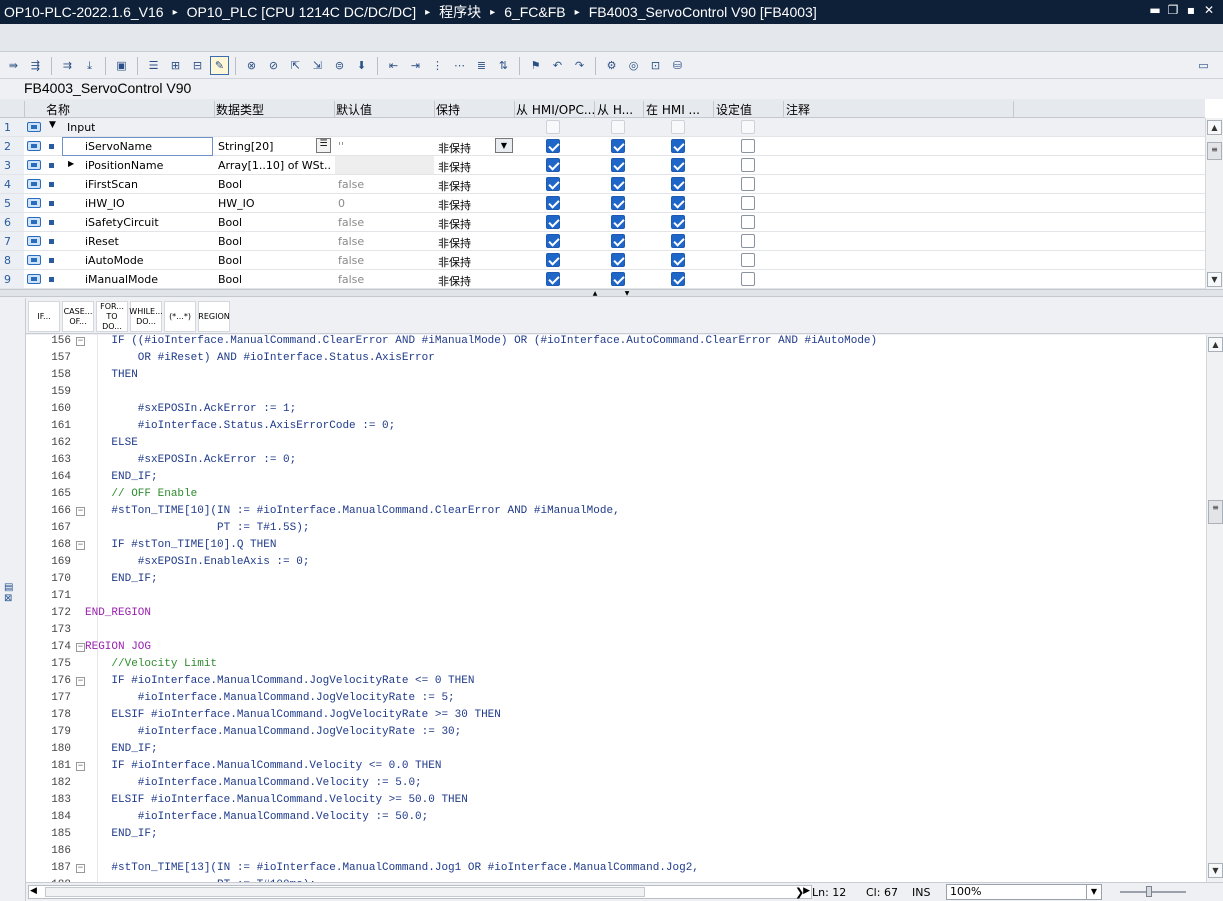 This screenshot has height=901, width=1223. I want to click on code-line: 171, so click(616, 597).